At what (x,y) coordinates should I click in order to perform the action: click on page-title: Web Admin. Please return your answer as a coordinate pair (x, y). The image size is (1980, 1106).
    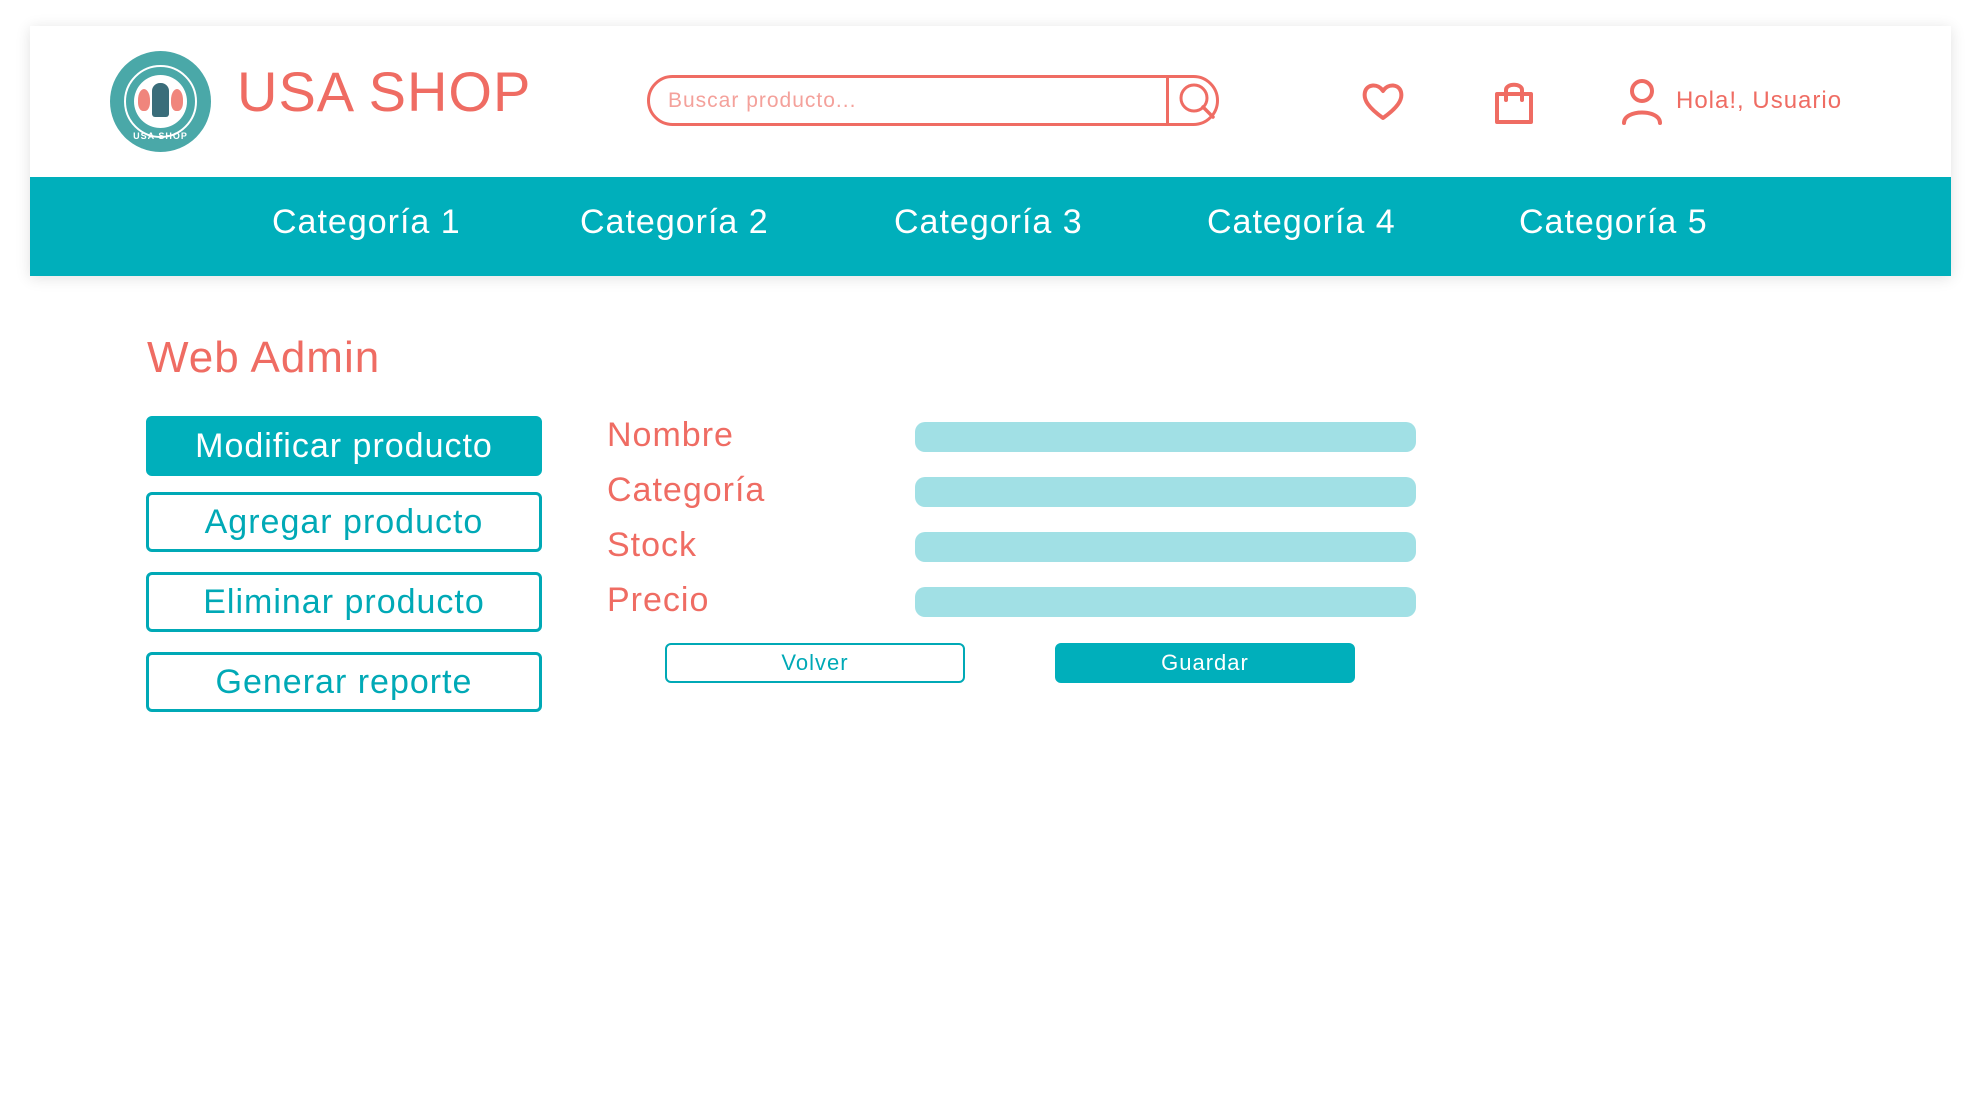
    Looking at the image, I should click on (264, 357).